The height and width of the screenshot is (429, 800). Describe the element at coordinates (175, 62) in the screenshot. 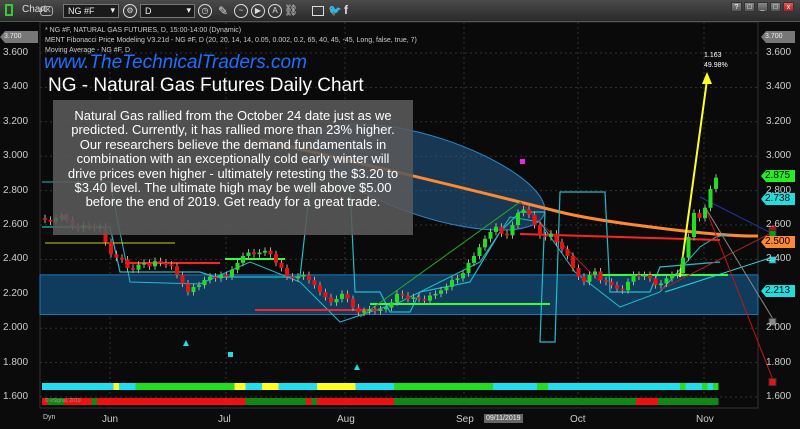

I see `watermark-url: www.TheTechnicalTraders.com` at that location.